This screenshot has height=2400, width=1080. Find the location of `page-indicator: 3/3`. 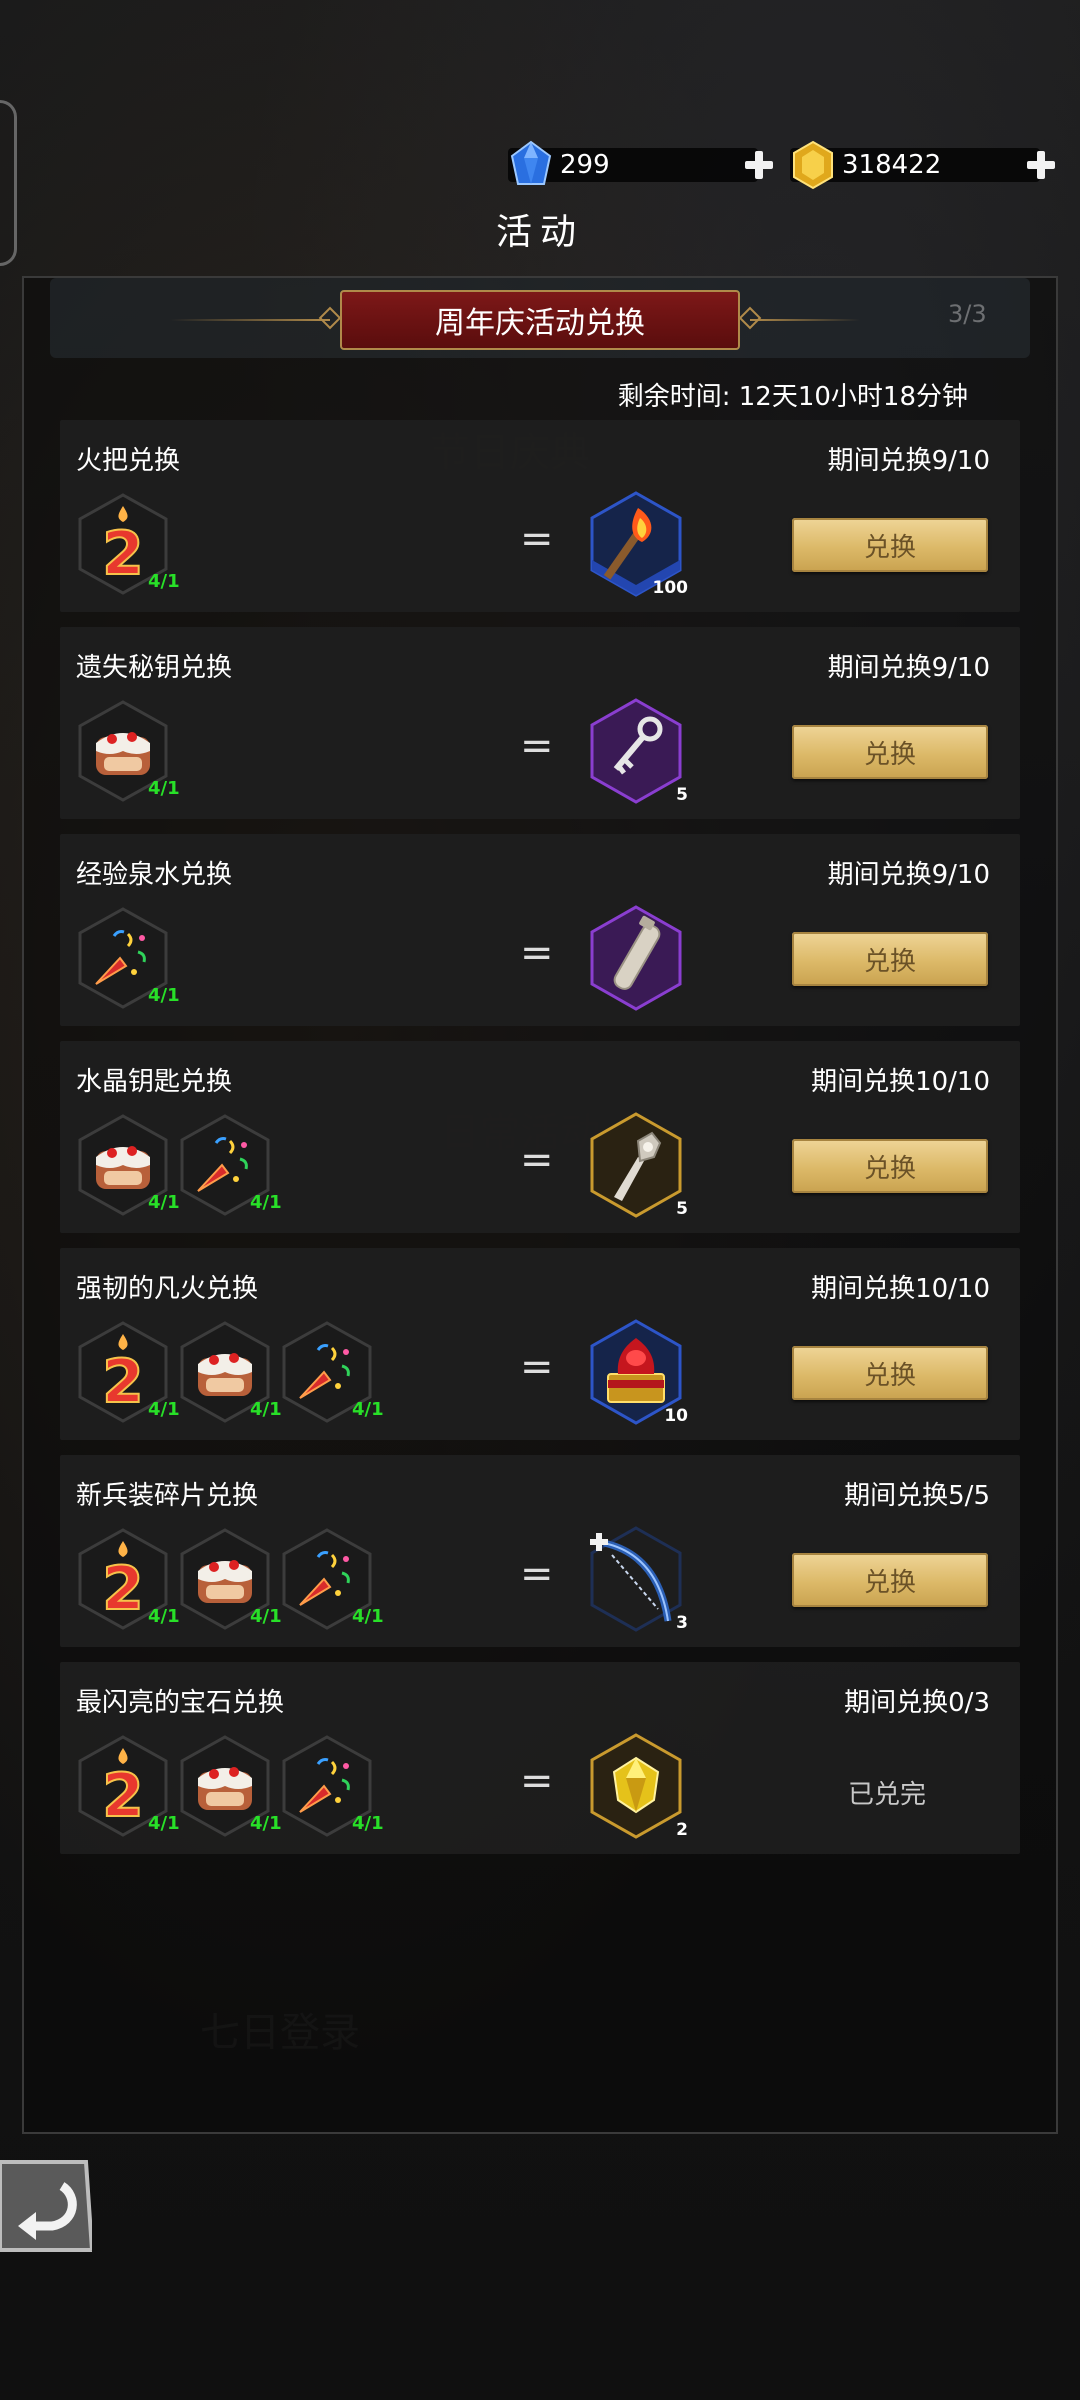

page-indicator: 3/3 is located at coordinates (967, 314).